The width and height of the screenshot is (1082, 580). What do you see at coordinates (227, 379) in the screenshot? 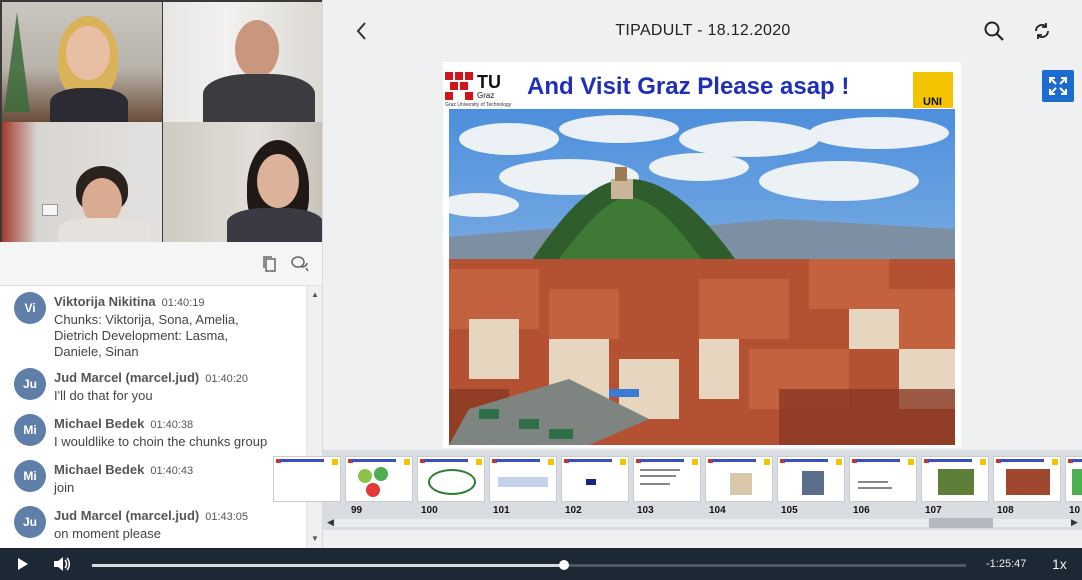
I see `message-time: 01:40:20` at bounding box center [227, 379].